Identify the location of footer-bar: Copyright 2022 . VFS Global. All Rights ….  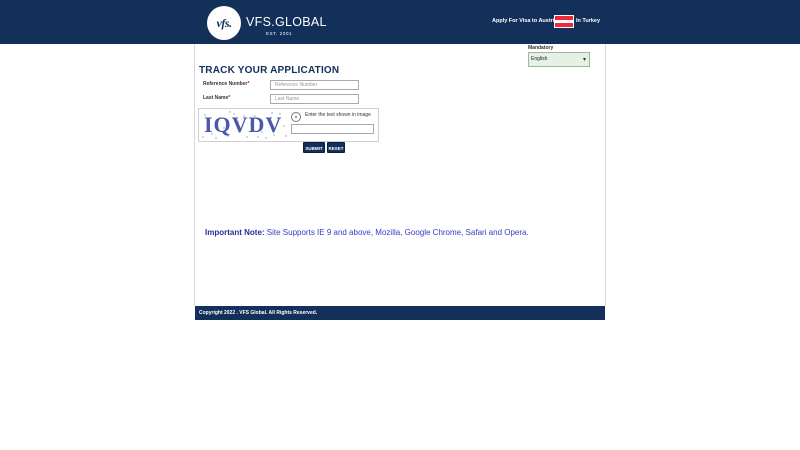
(400, 313).